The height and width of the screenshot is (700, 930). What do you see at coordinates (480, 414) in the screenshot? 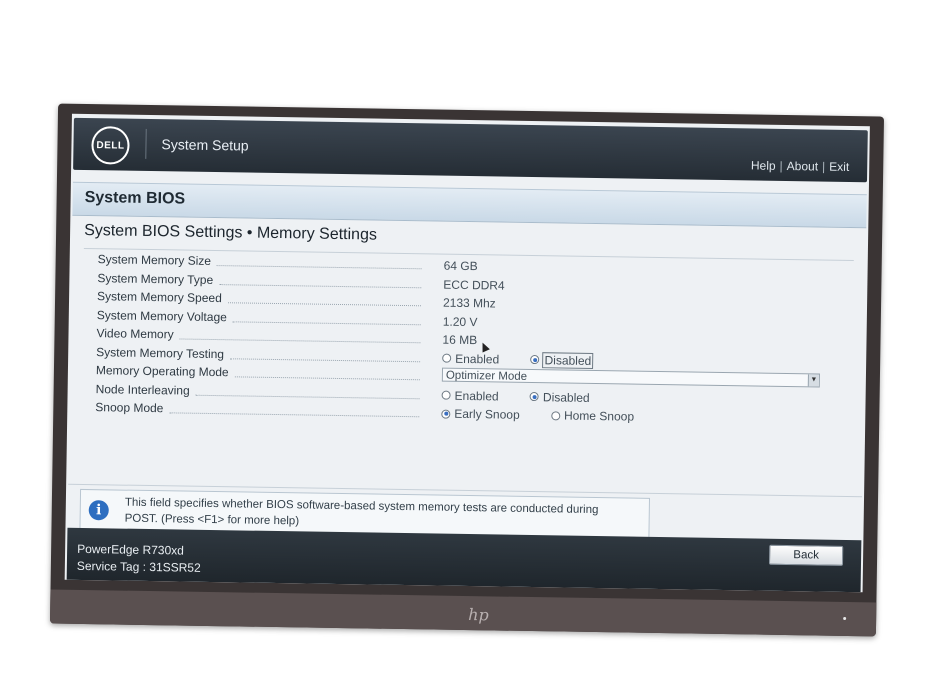
I see `radio-early-snoop: Early Snoop` at bounding box center [480, 414].